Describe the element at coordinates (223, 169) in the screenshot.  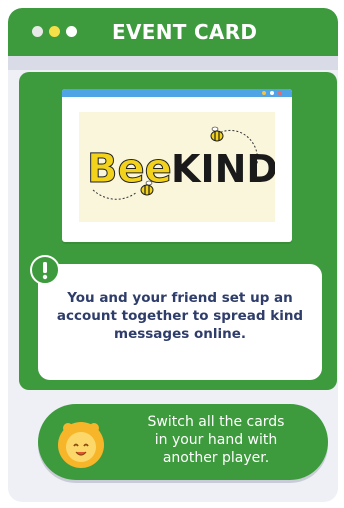
I see `logo-word-kind: KIND` at that location.